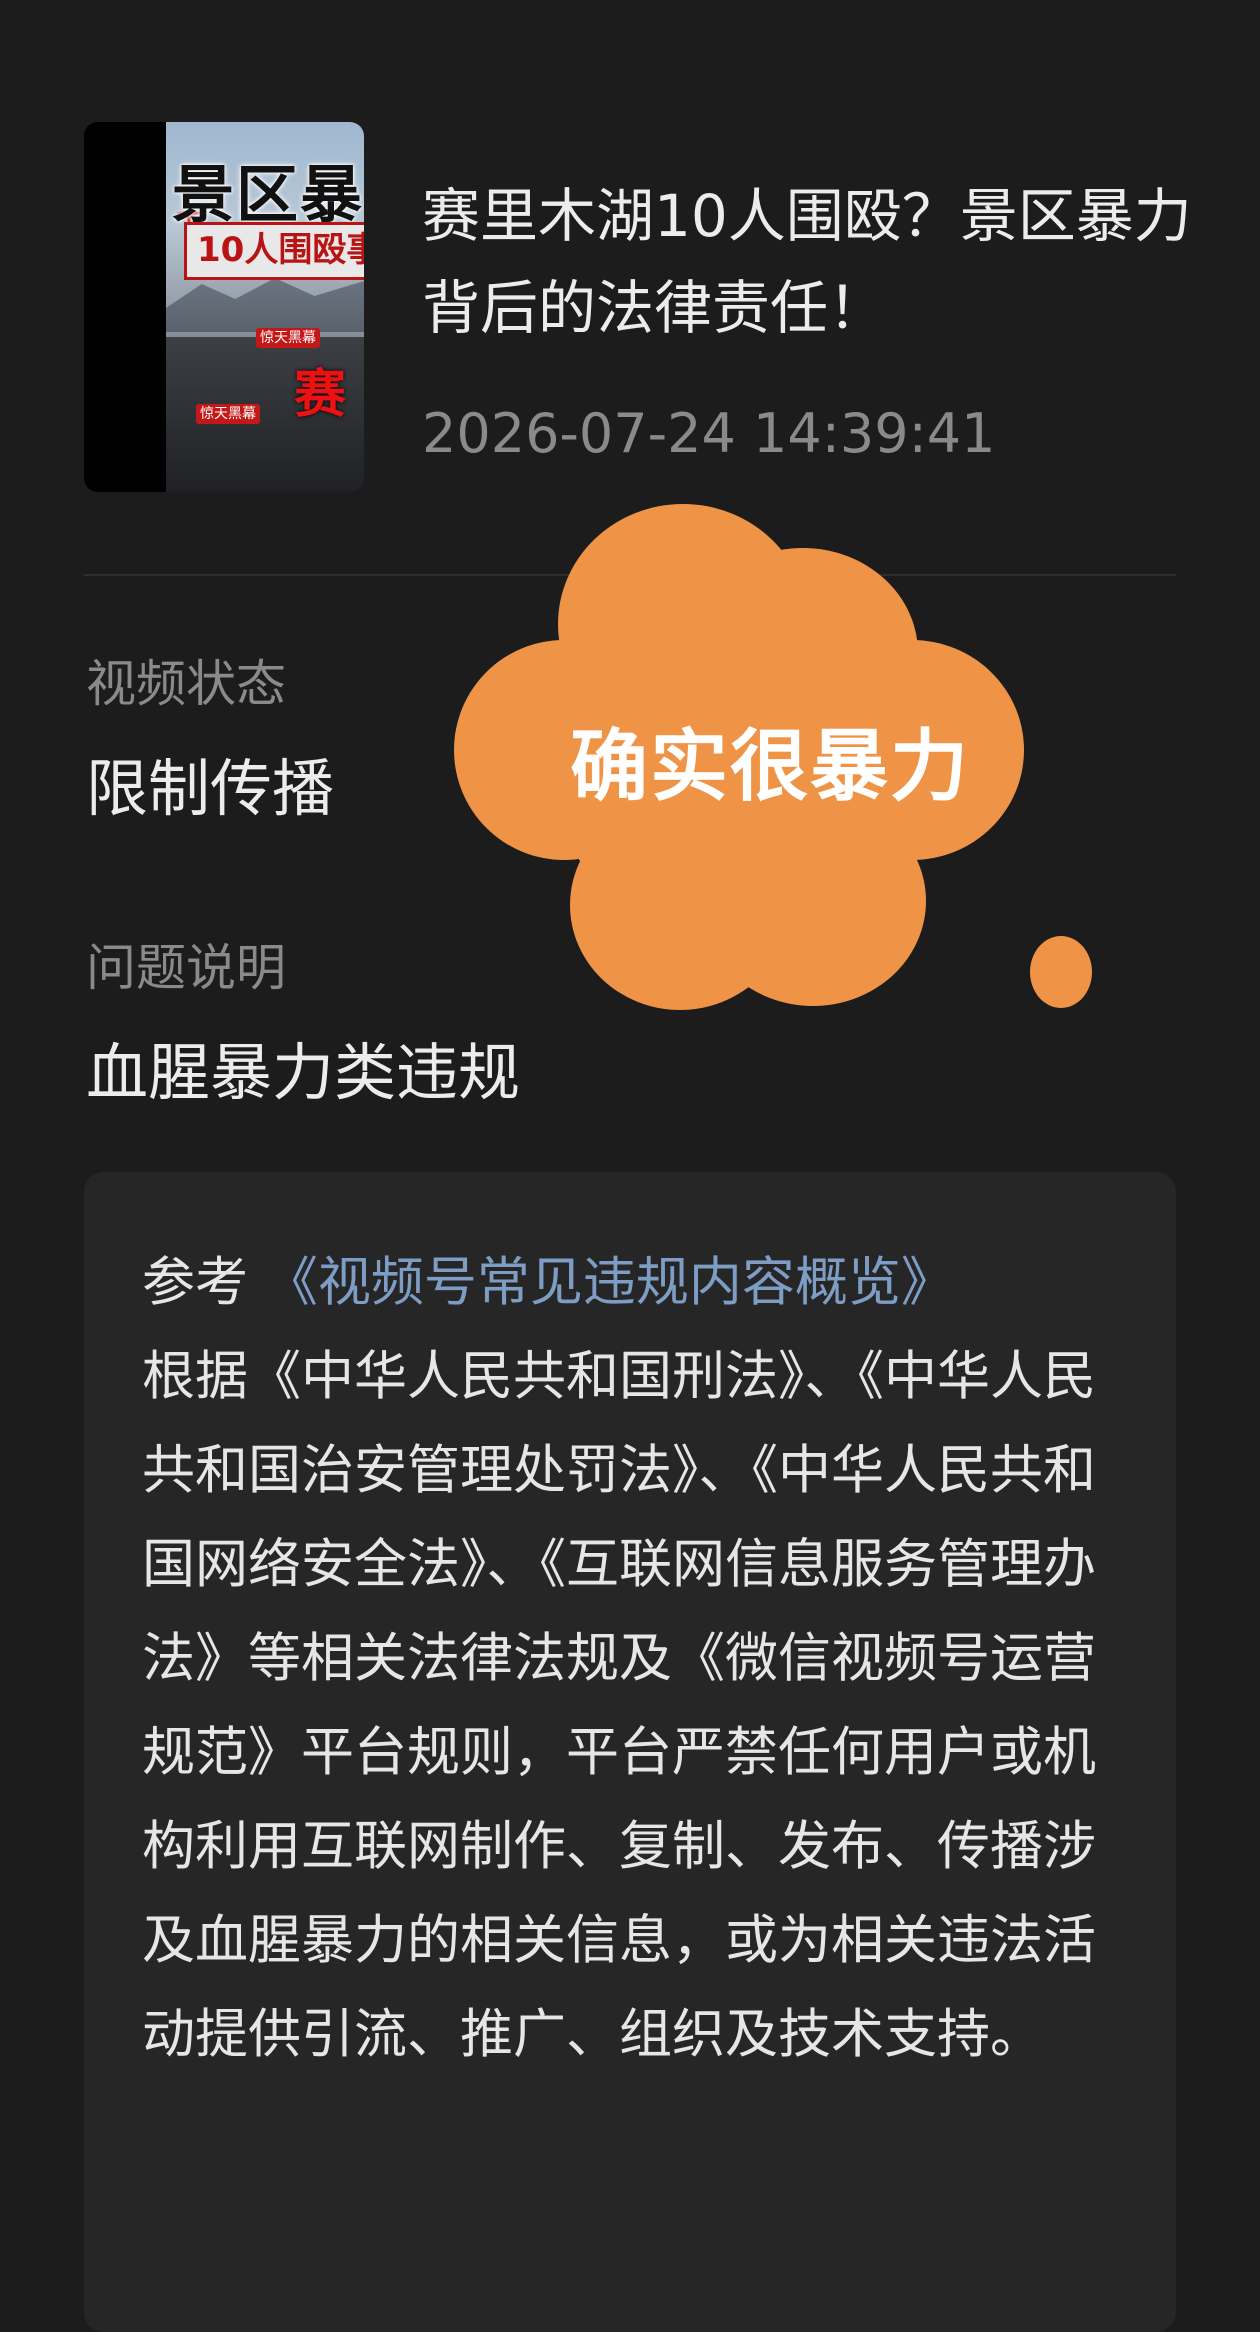 The image size is (1260, 2332). I want to click on reference-prefix: 参考, so click(195, 1282).